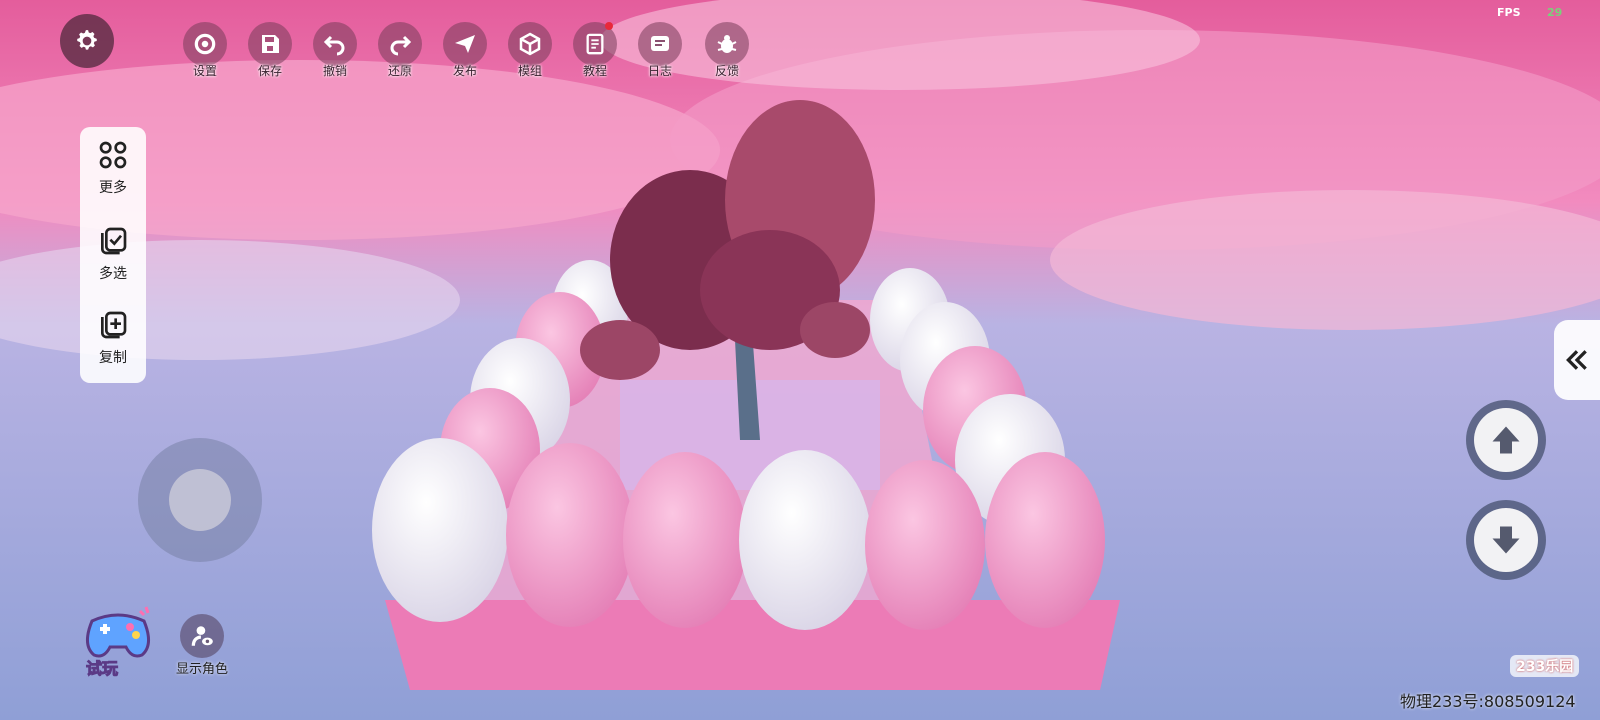  I want to click on toolbar-log-button: 日志, so click(660, 50).